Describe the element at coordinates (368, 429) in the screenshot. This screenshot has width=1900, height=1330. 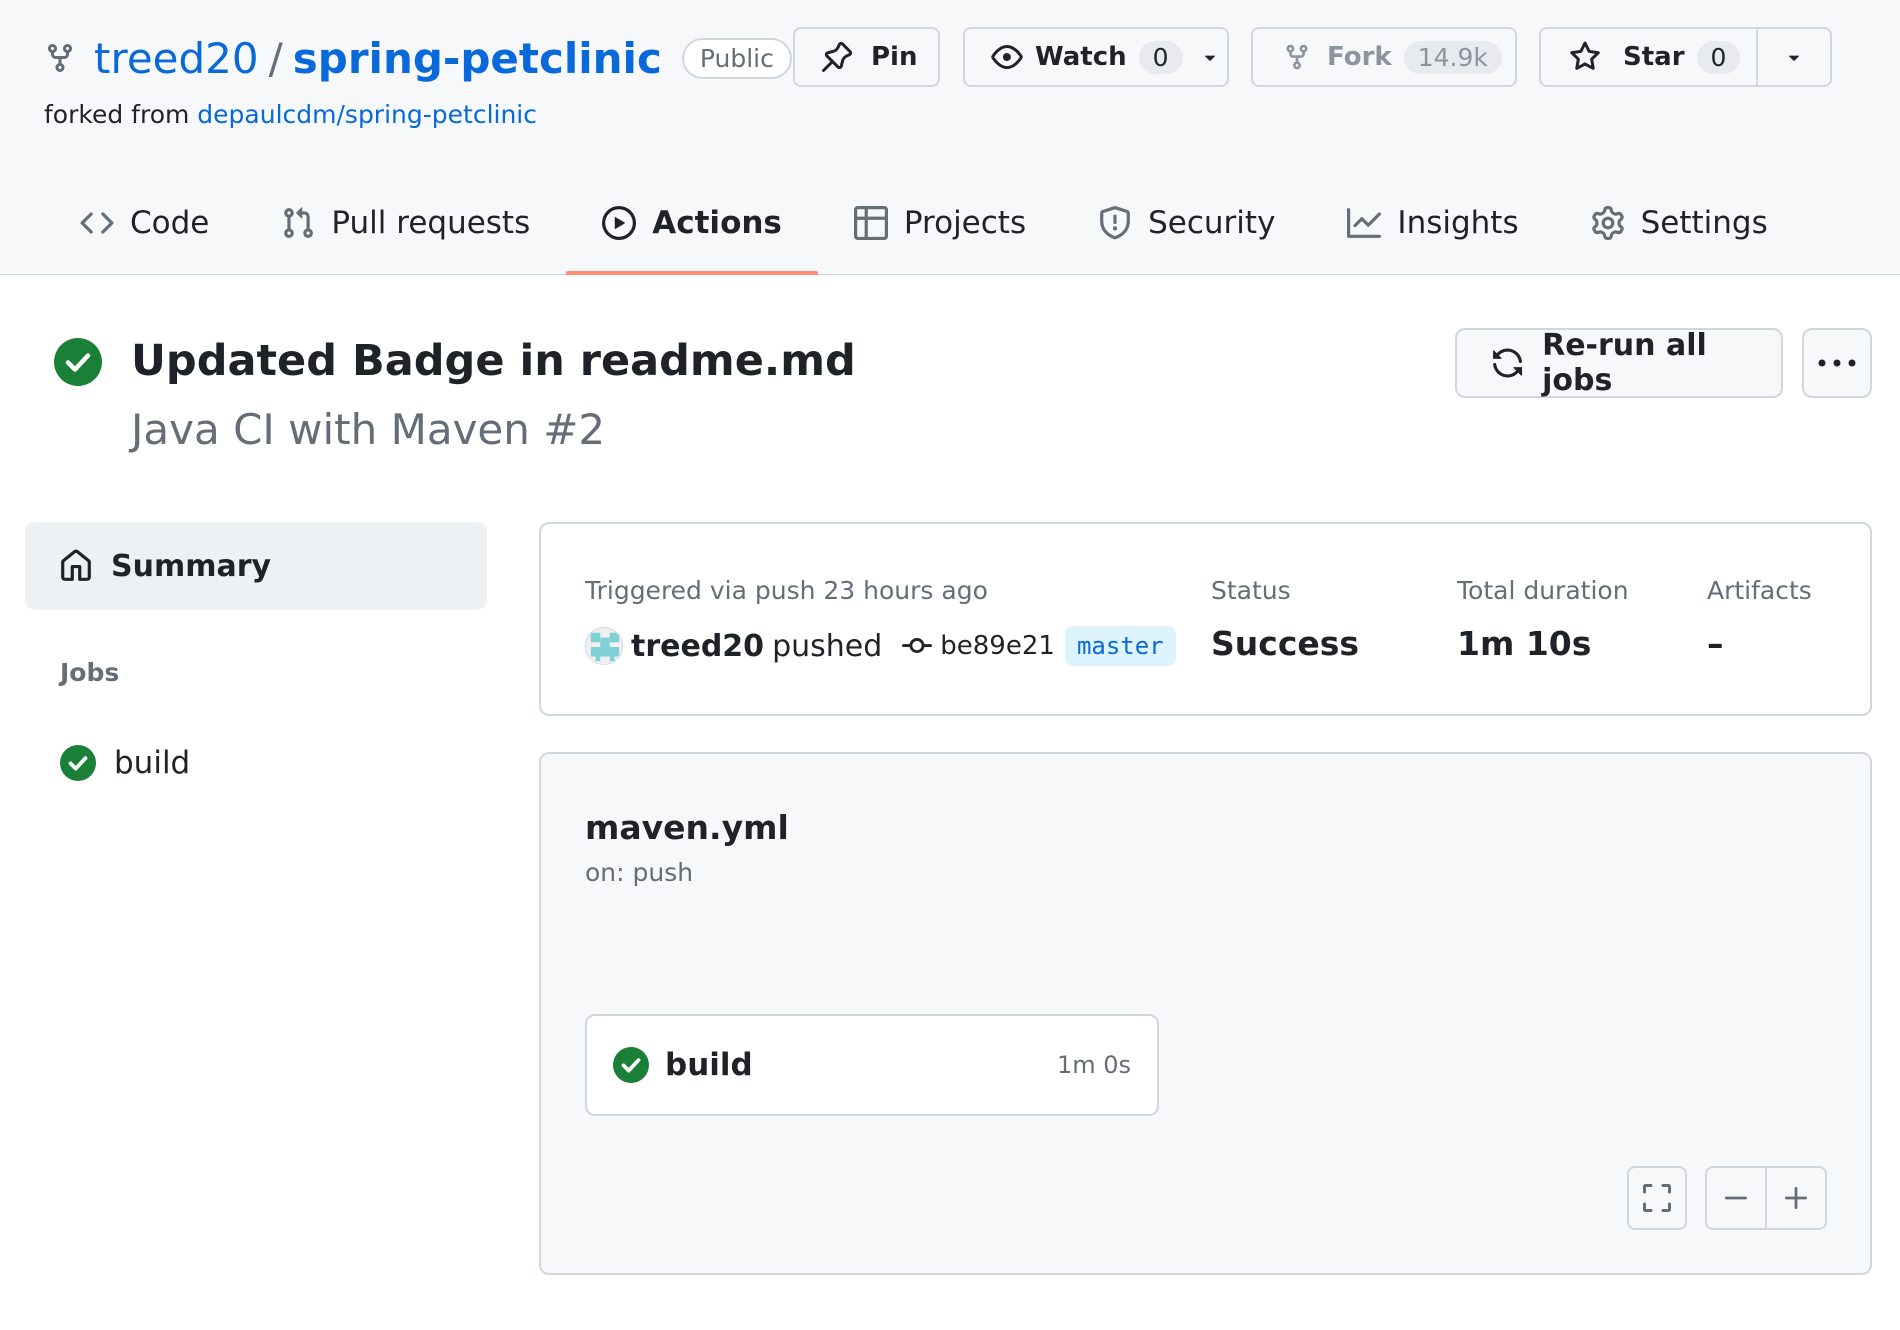
I see `run-workflow-subtitle: Java CI with Maven #2` at that location.